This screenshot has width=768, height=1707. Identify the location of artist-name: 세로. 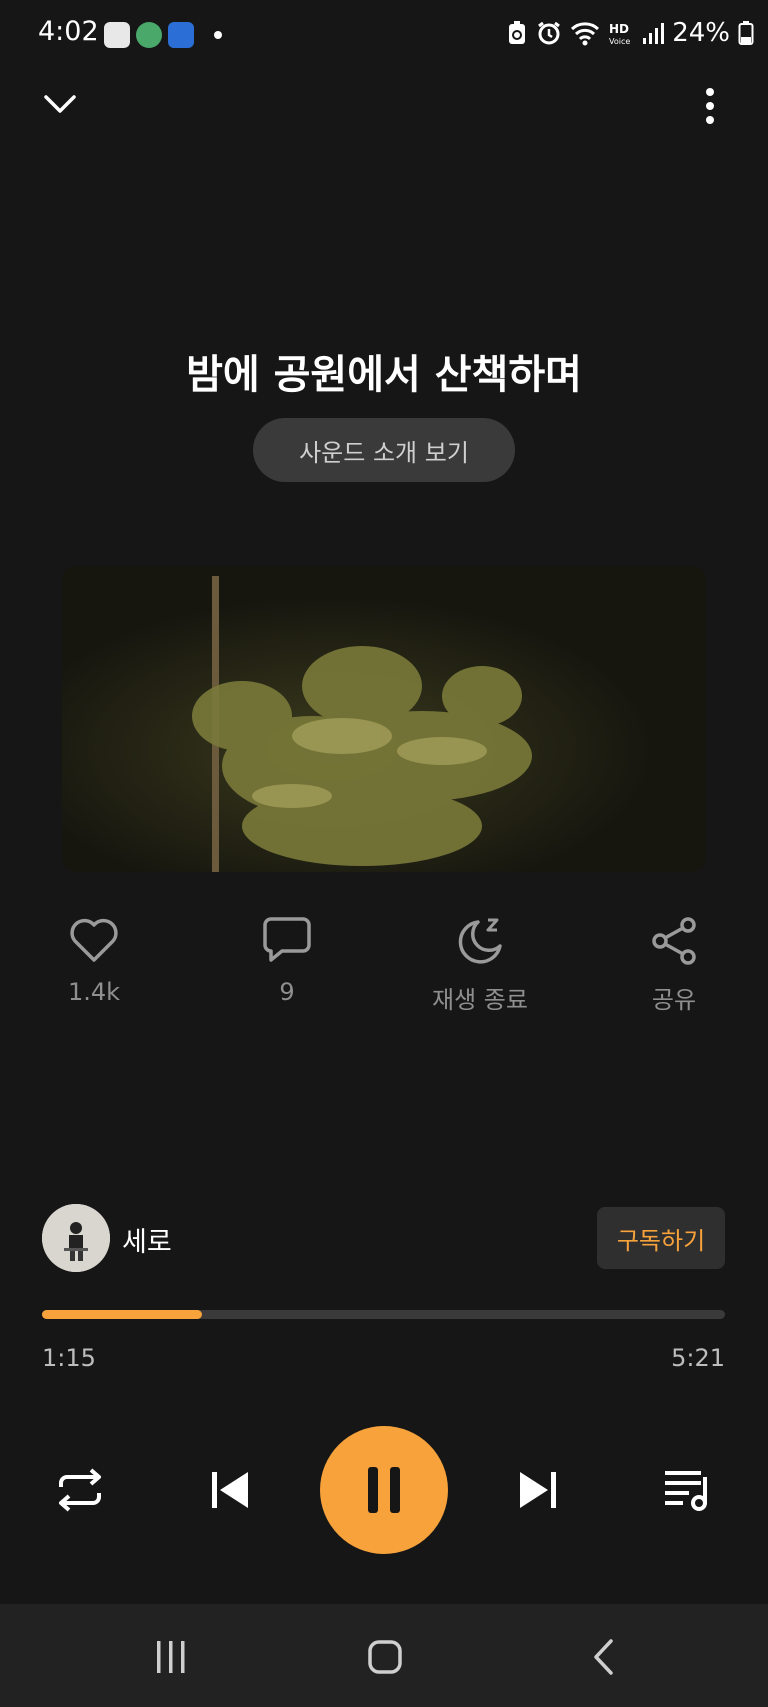
(147, 1239).